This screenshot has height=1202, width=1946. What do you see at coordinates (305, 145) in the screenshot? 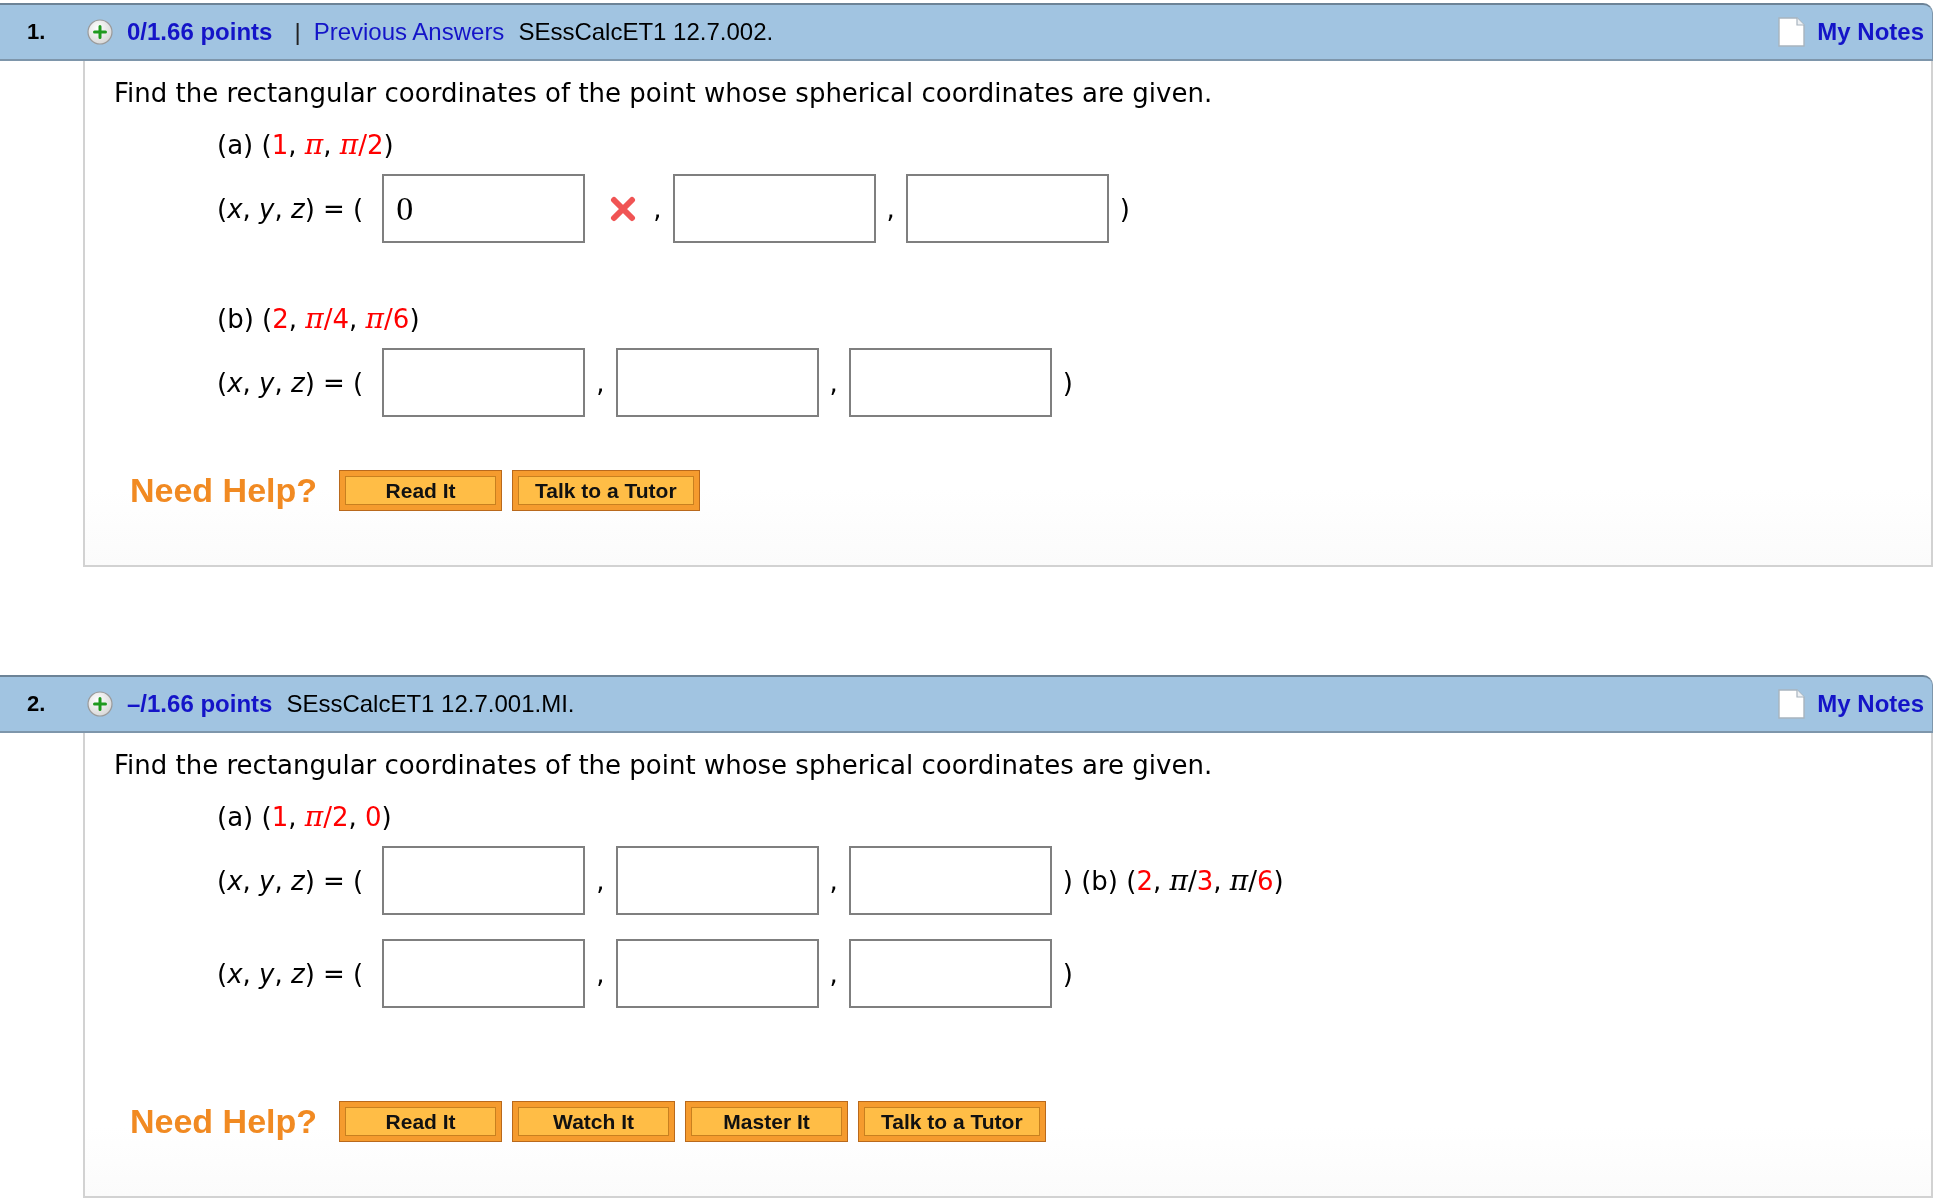
I see `part-label: (a) (1, π, π/2)` at bounding box center [305, 145].